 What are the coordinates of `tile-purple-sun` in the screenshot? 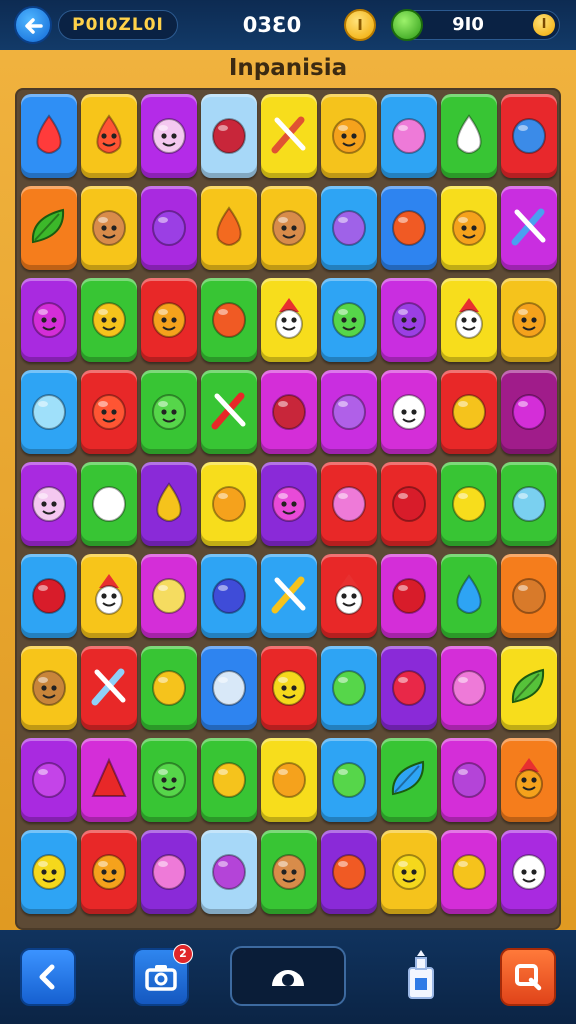 It's located at (529, 412).